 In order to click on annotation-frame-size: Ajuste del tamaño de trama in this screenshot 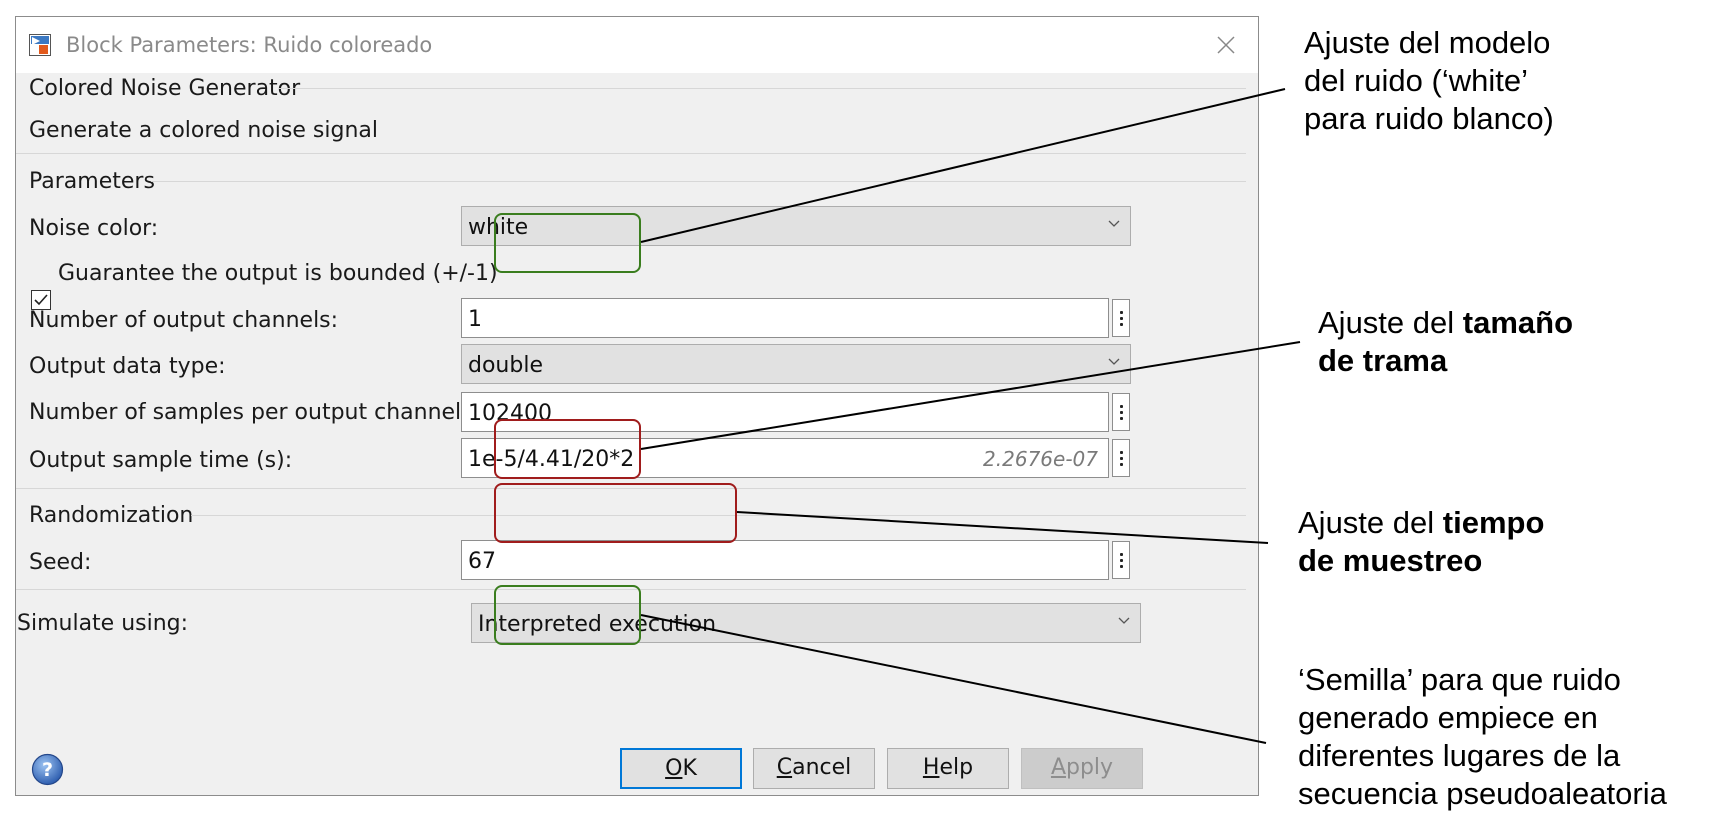, I will do `click(1446, 341)`.